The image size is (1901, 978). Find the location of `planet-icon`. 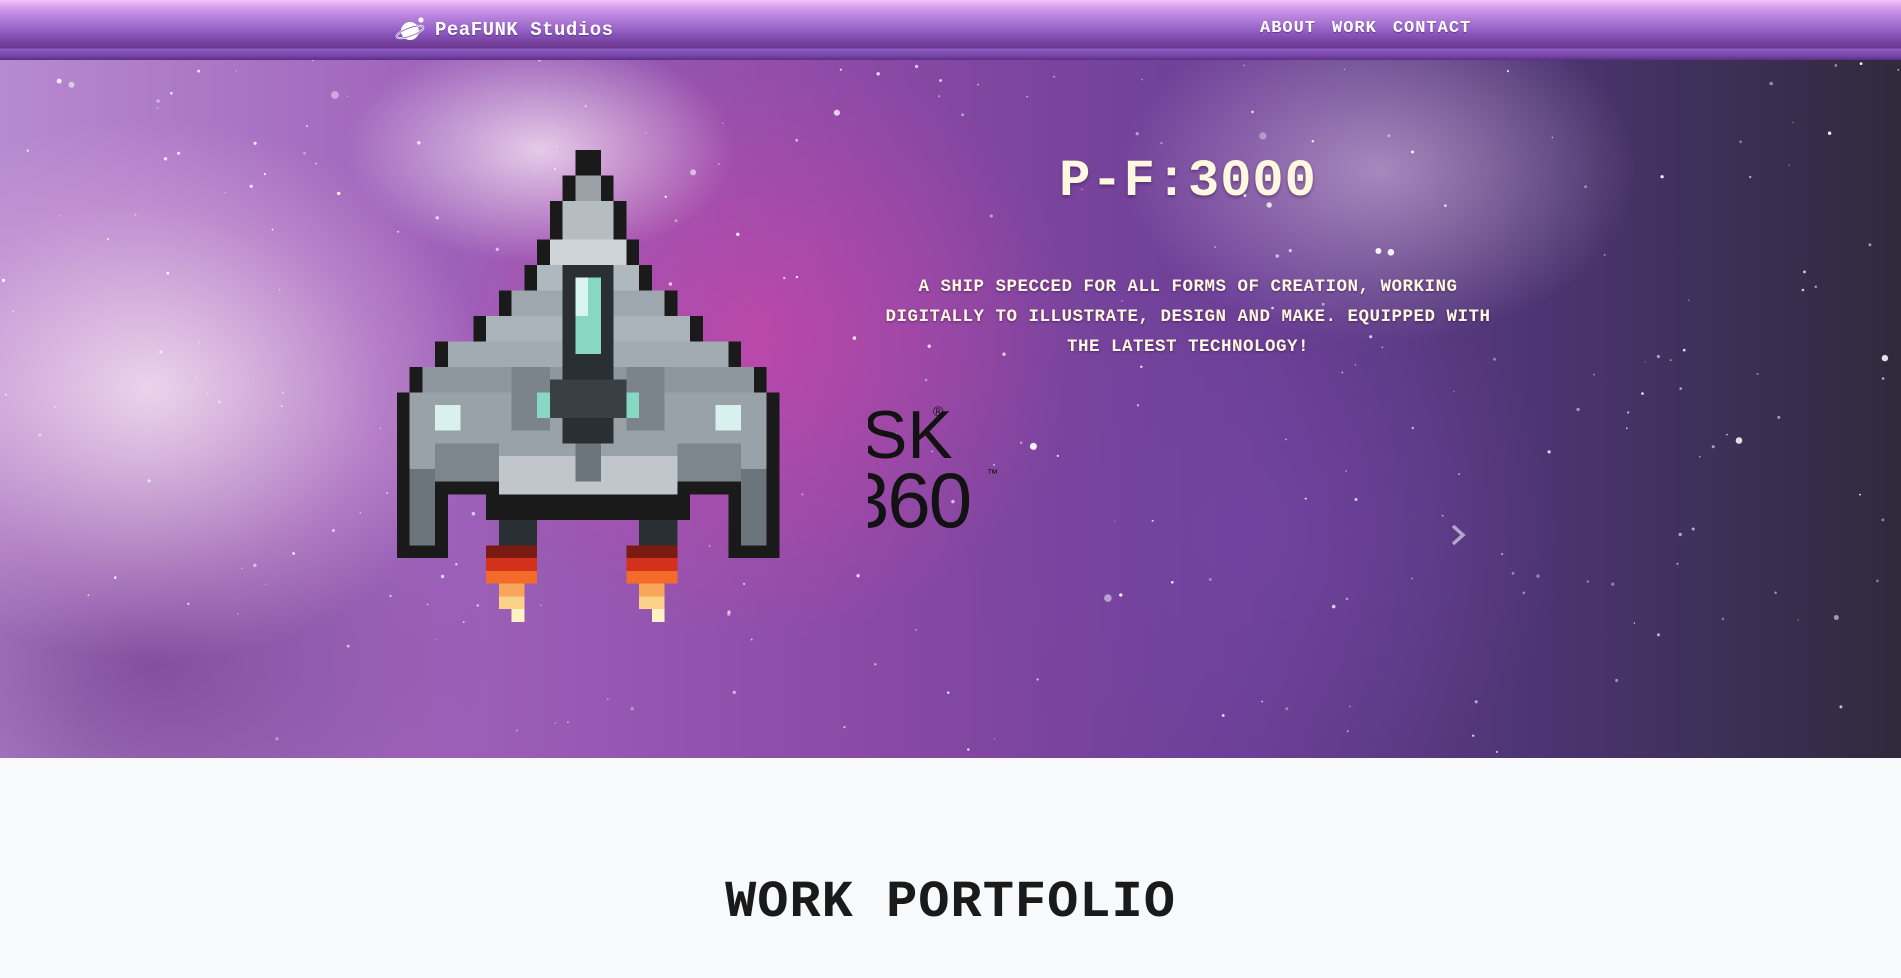

planet-icon is located at coordinates (410, 28).